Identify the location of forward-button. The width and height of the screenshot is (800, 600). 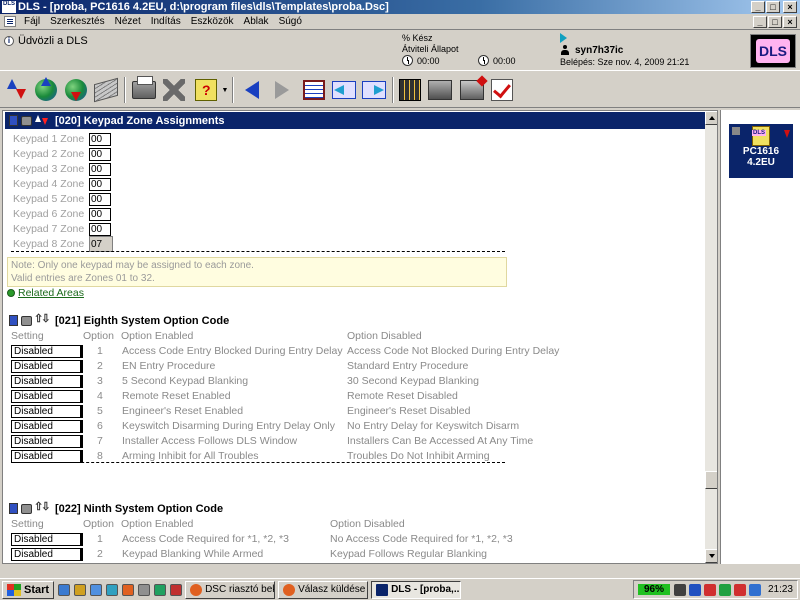
(282, 90).